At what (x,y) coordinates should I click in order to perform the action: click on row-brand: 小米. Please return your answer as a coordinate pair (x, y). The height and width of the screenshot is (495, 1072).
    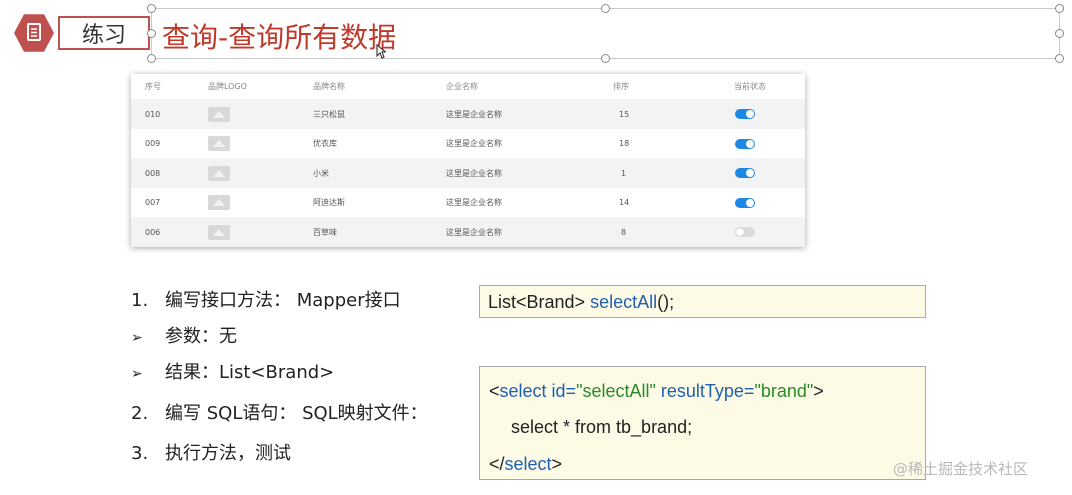
    Looking at the image, I should click on (321, 173).